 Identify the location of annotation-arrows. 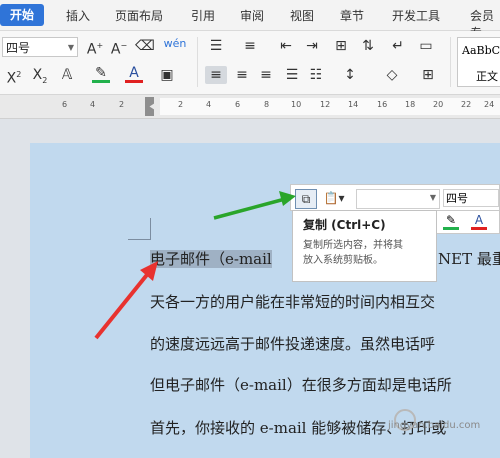
(195, 265).